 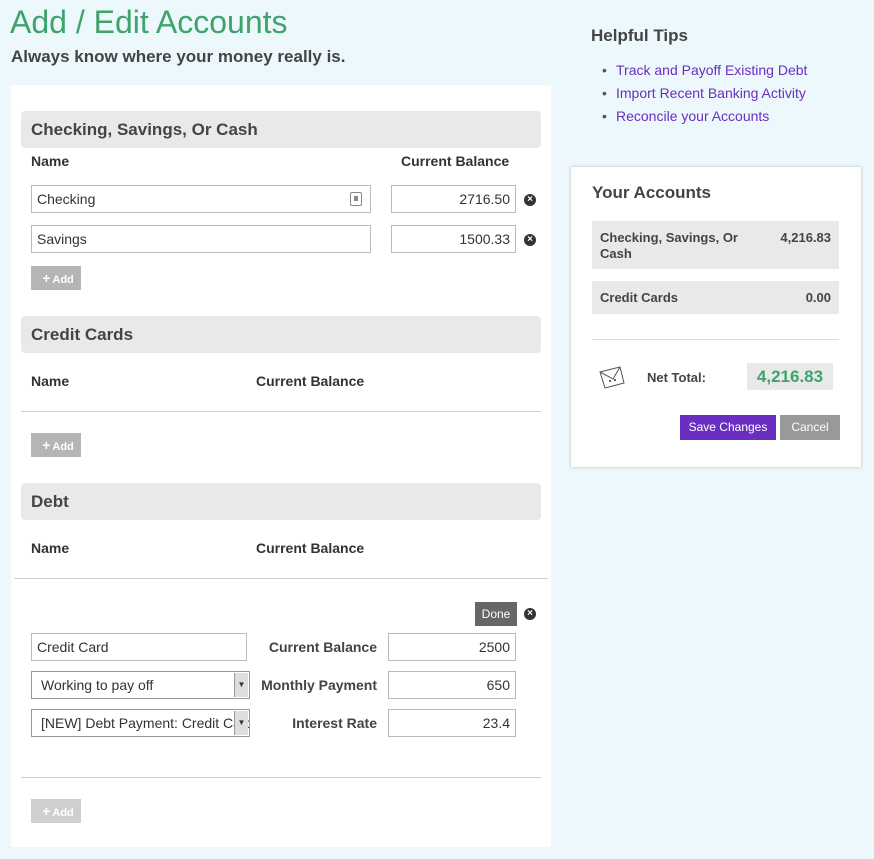 What do you see at coordinates (334, 723) in the screenshot?
I see `interest-rate-label: Interest Rate` at bounding box center [334, 723].